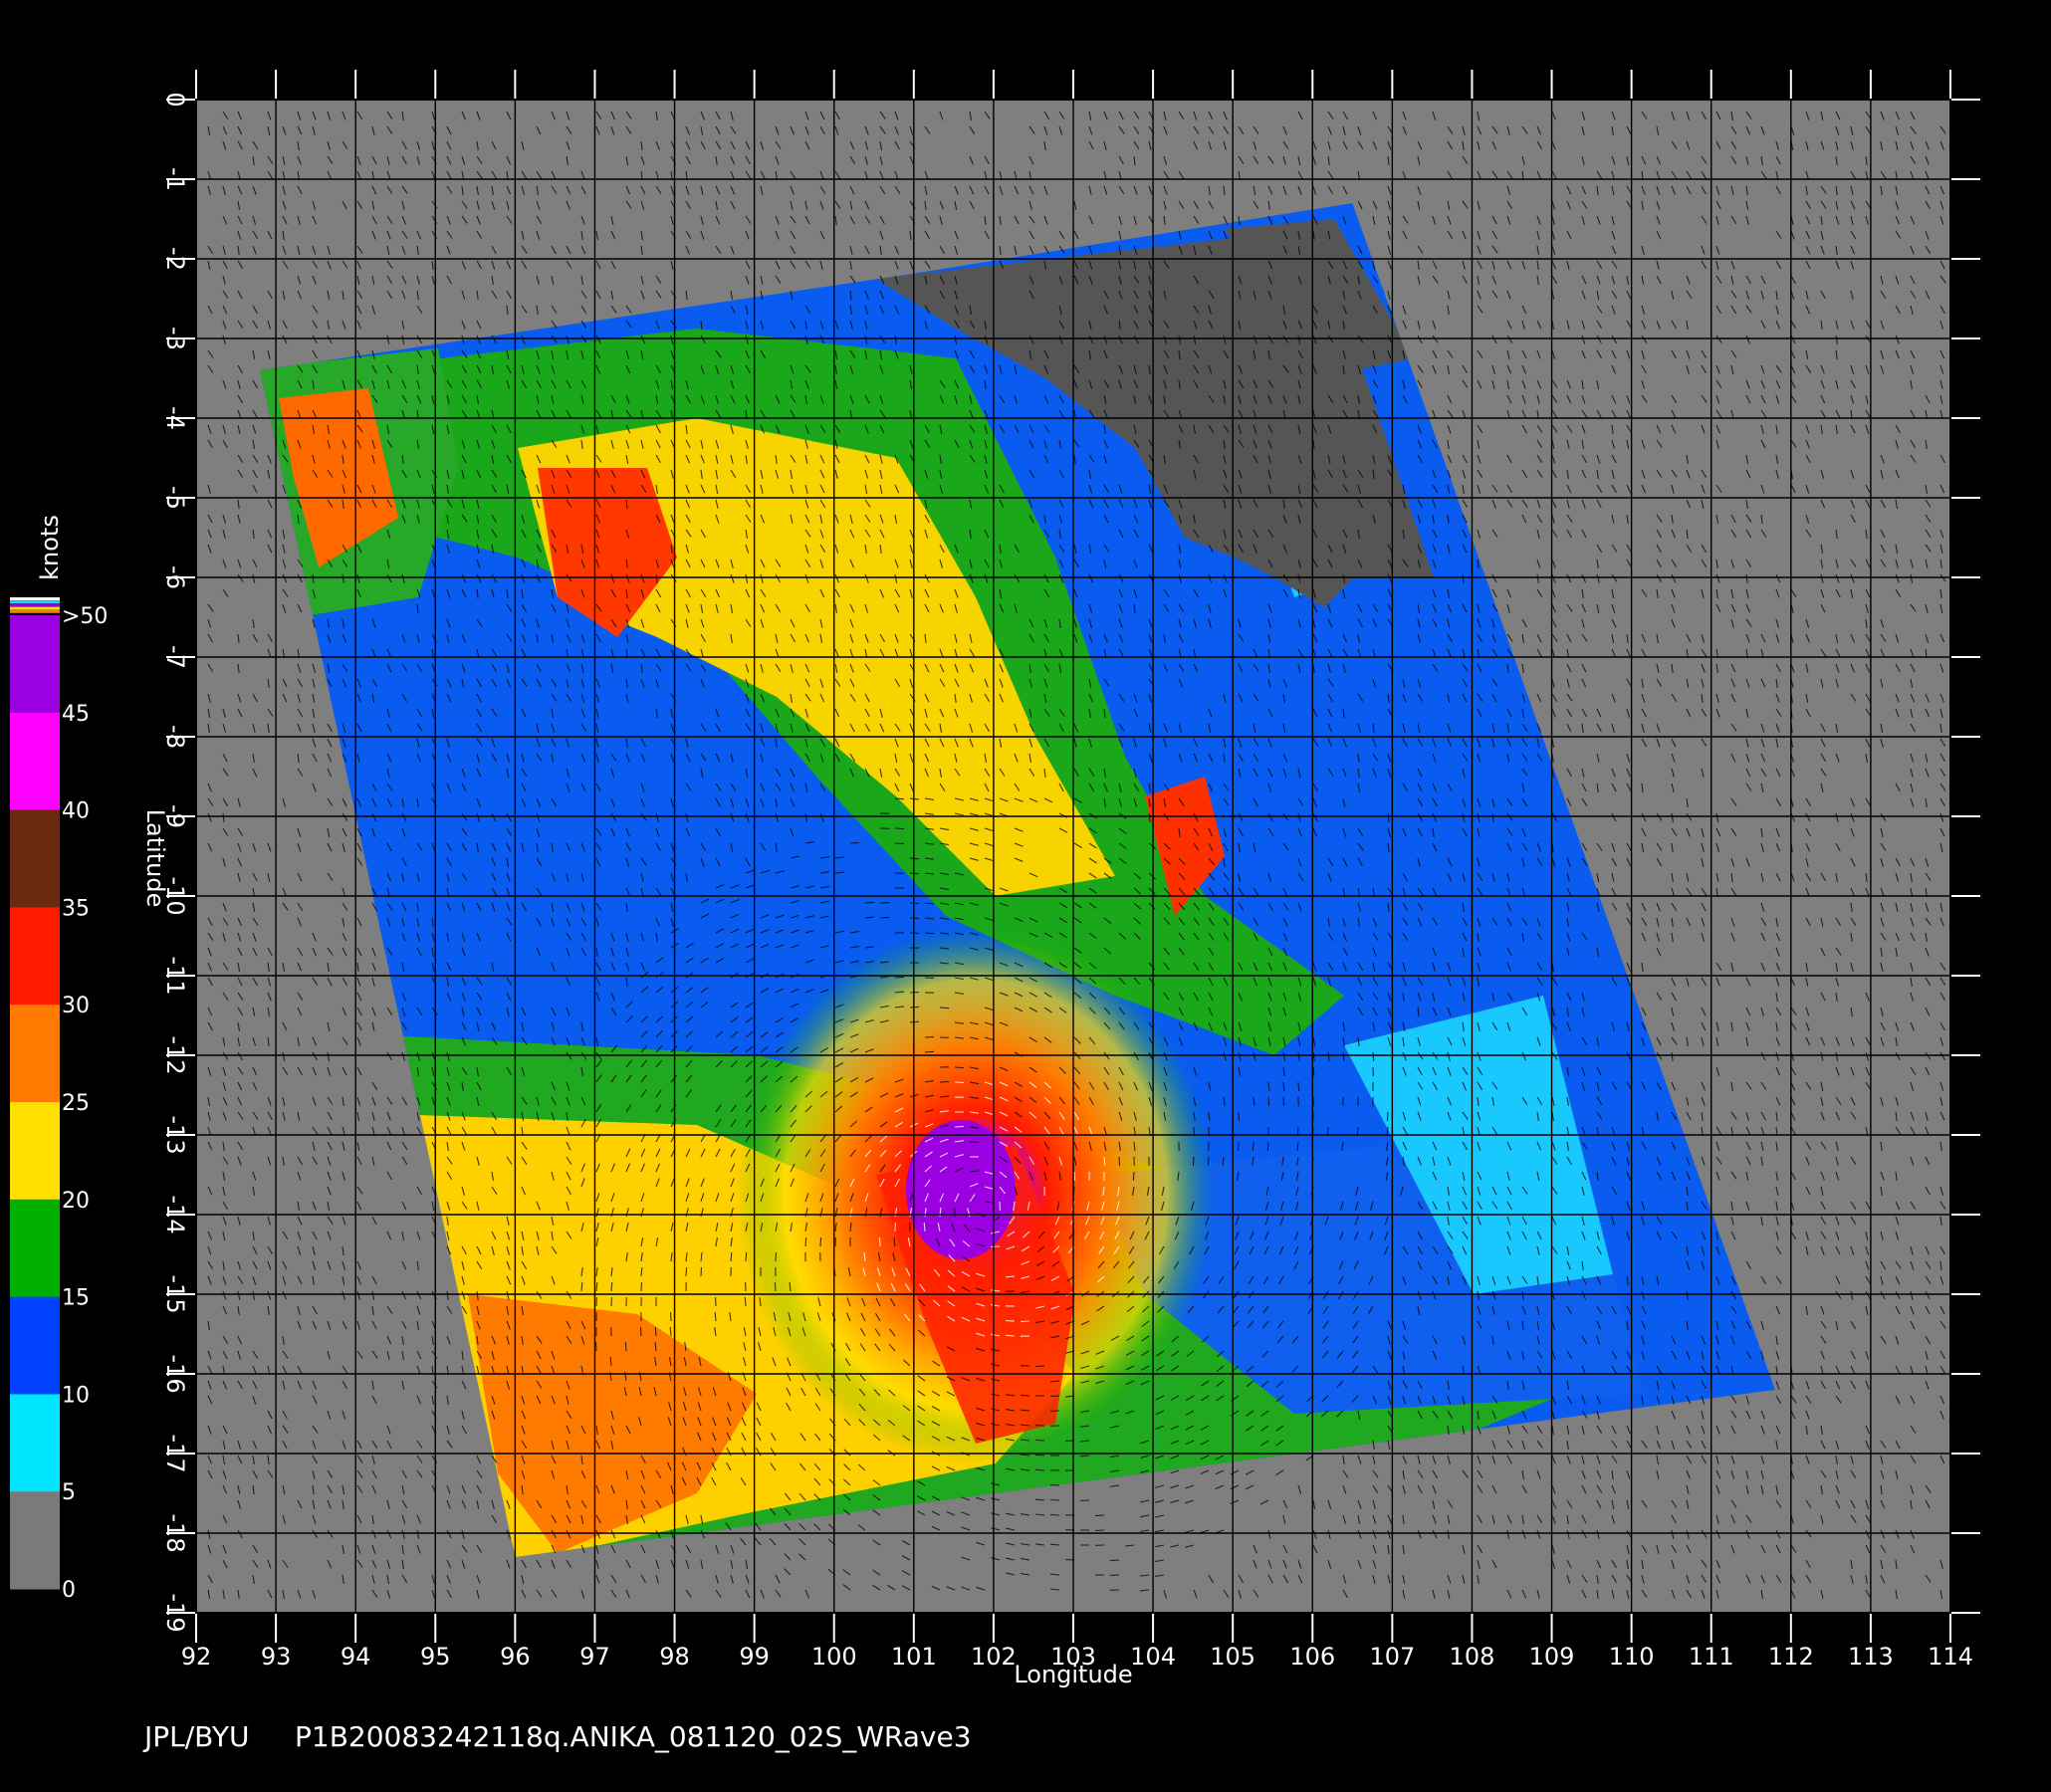  Describe the element at coordinates (85, 617) in the screenshot. I see `colorbar-tick-label: >50` at that location.